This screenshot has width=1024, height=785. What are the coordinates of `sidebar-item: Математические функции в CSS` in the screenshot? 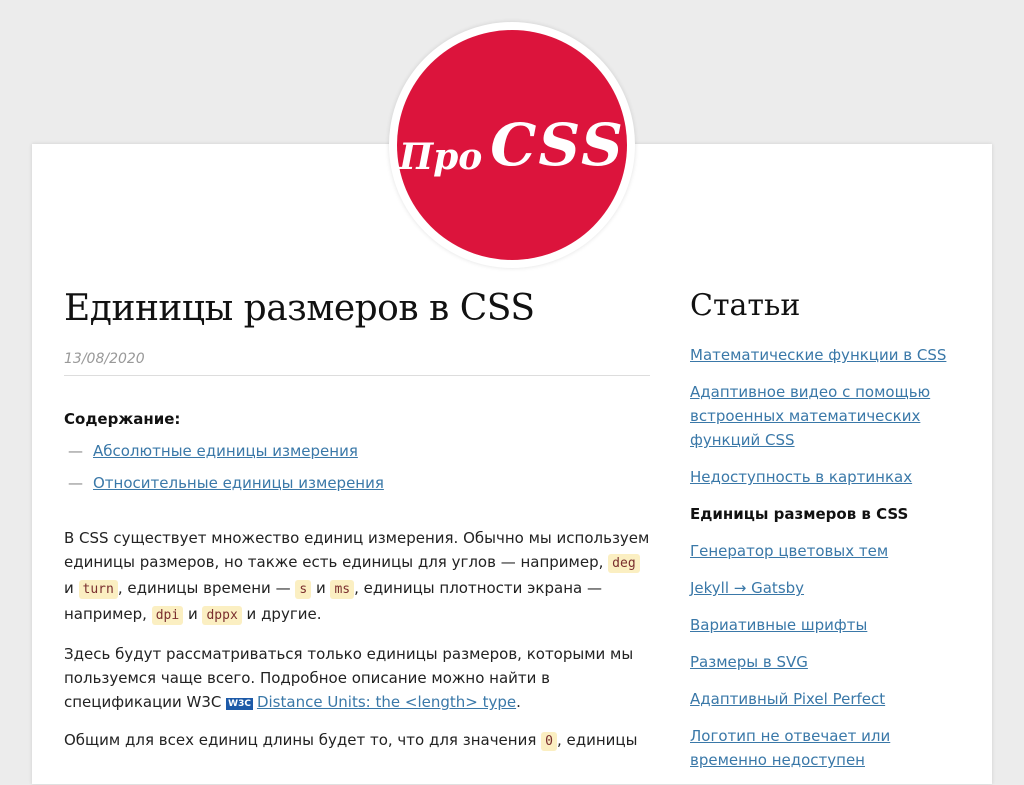 It's located at (827, 355).